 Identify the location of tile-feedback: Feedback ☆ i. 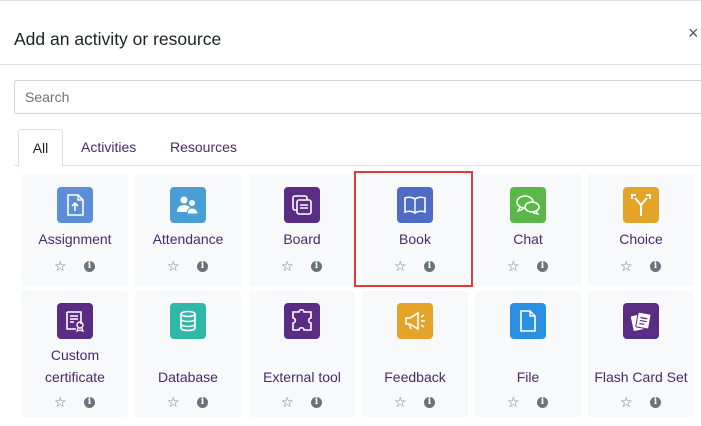
(415, 354).